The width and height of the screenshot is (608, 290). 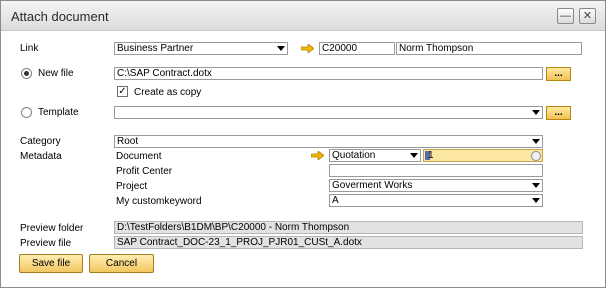 I want to click on cancel-label: Cancel, so click(x=121, y=263).